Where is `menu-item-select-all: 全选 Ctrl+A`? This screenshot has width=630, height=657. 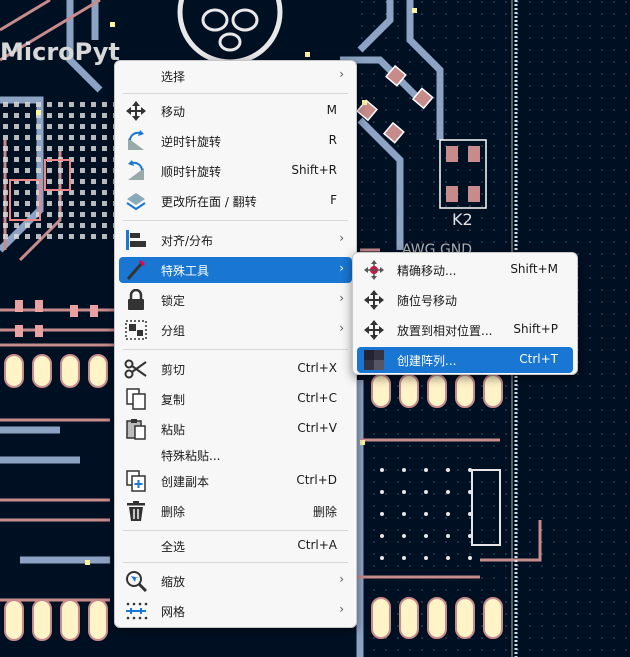
menu-item-select-all: 全选 Ctrl+A is located at coordinates (235, 546).